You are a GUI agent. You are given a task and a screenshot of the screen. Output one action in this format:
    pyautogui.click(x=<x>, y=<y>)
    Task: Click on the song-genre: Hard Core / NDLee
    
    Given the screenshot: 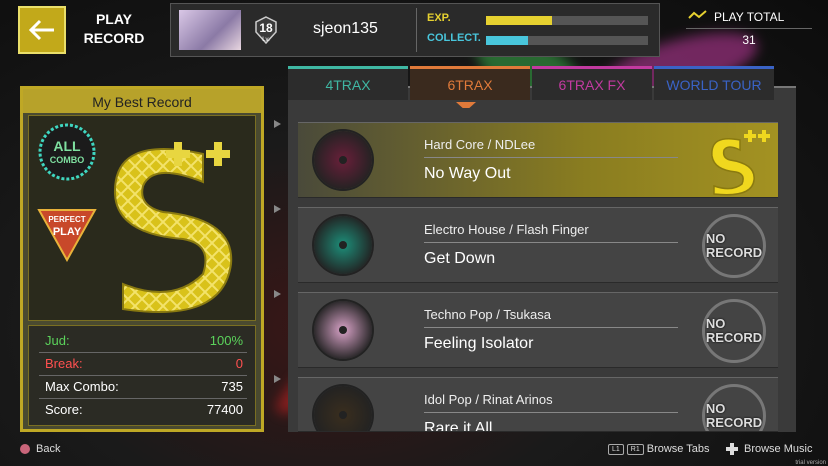 What is the action you would take?
    pyautogui.click(x=480, y=144)
    